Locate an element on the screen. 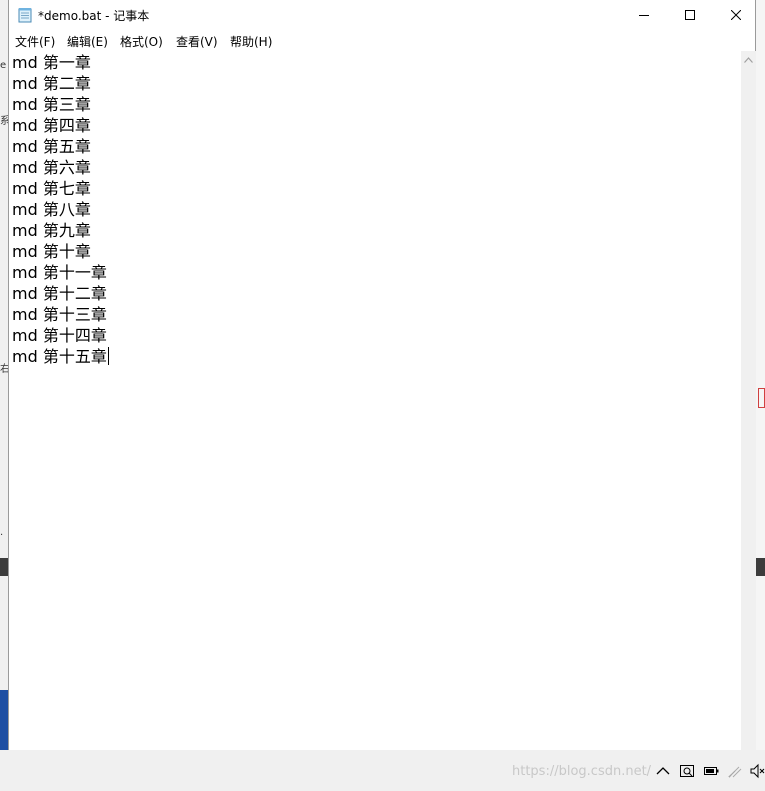 The image size is (765, 791). text-line: md 第十三章 is located at coordinates (59, 314).